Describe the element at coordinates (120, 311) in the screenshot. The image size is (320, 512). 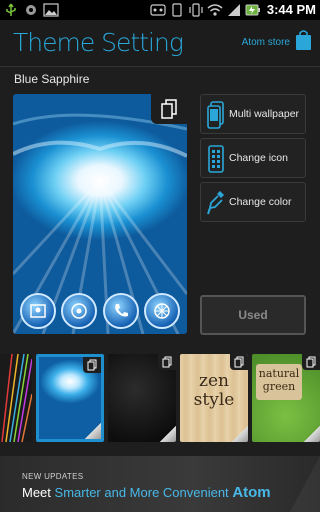
I see `phone-dialer-icon` at that location.